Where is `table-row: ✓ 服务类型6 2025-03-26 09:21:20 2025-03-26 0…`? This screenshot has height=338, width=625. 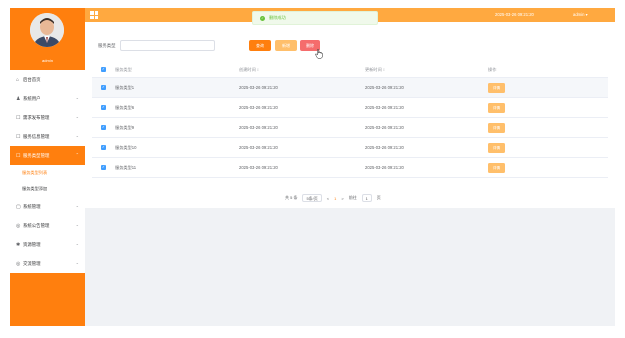 table-row: ✓ 服务类型6 2025-03-26 09:21:20 2025-03-26 0… is located at coordinates (350, 108).